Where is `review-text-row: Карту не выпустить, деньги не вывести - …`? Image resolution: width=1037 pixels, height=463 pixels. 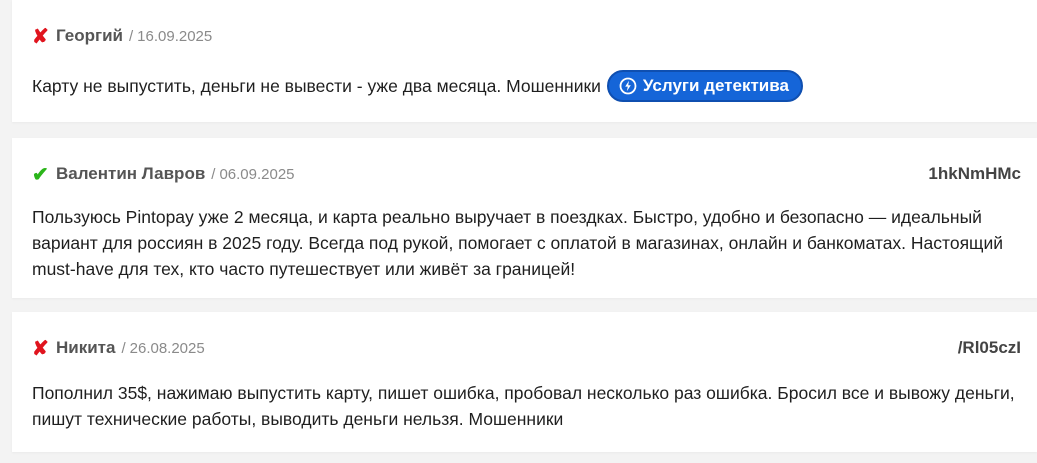
review-text-row: Карту не выпустить, деньги не вывести - … is located at coordinates (529, 86).